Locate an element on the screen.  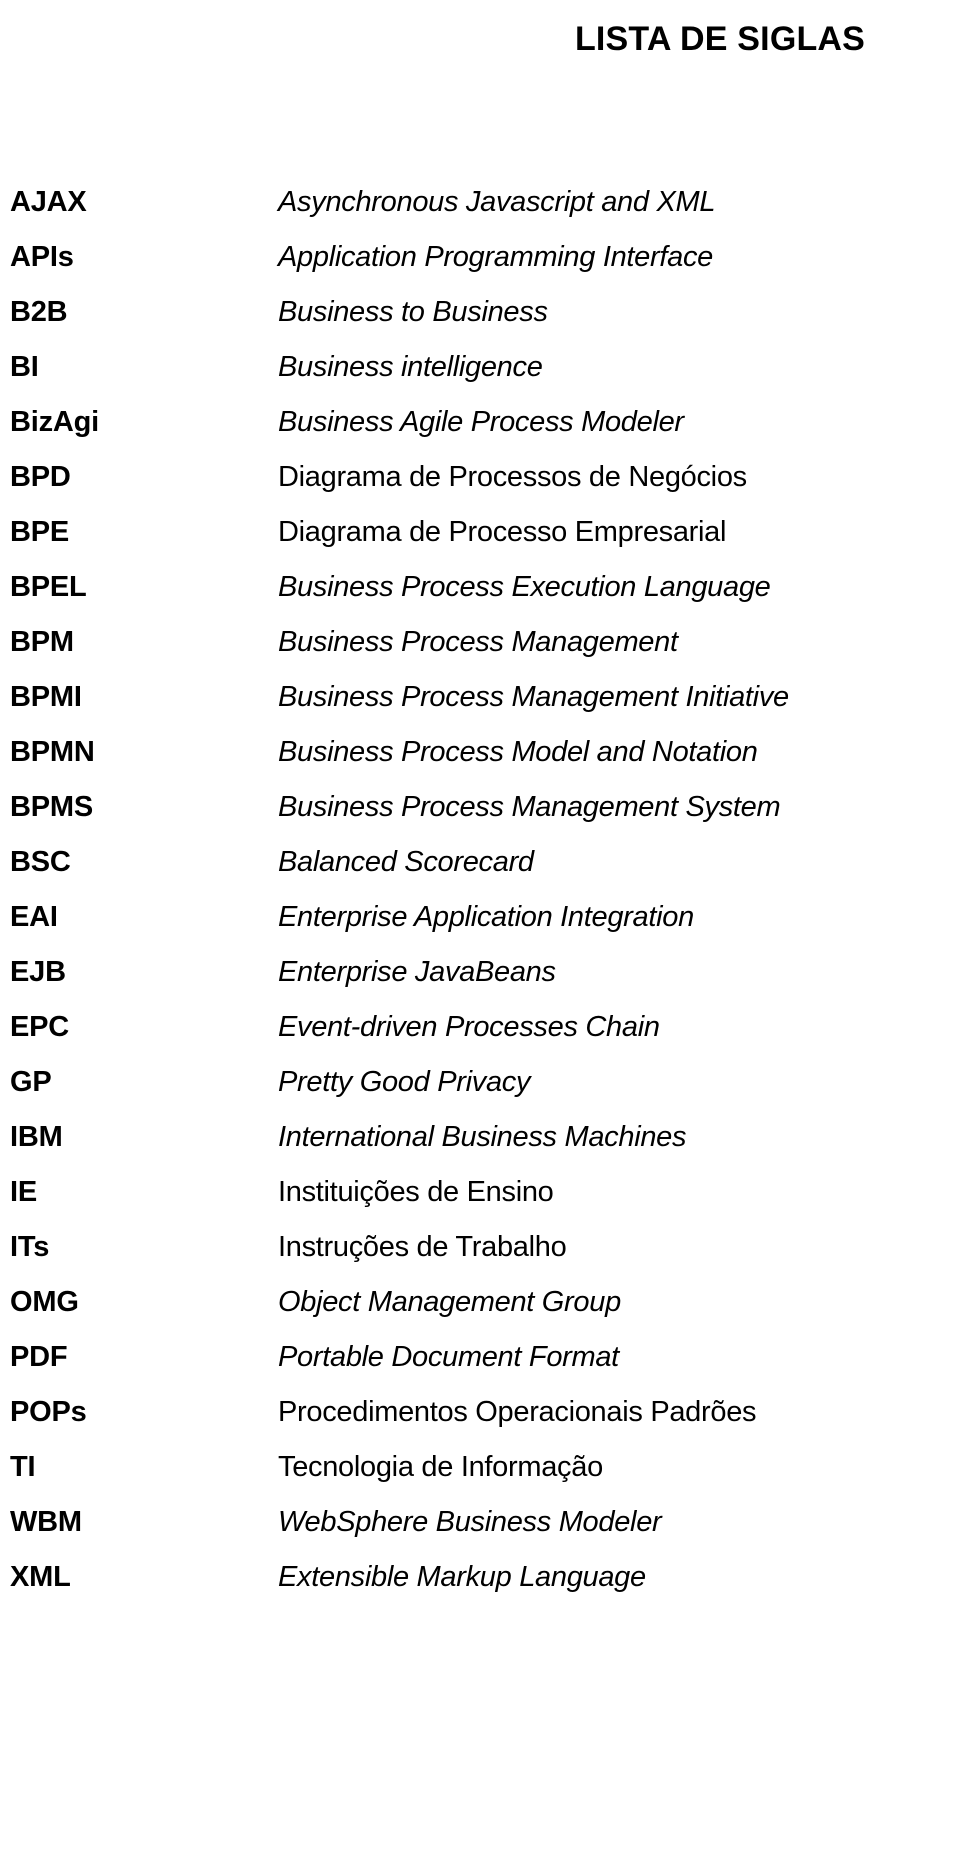
acronym-term: BPM is located at coordinates (42, 642).